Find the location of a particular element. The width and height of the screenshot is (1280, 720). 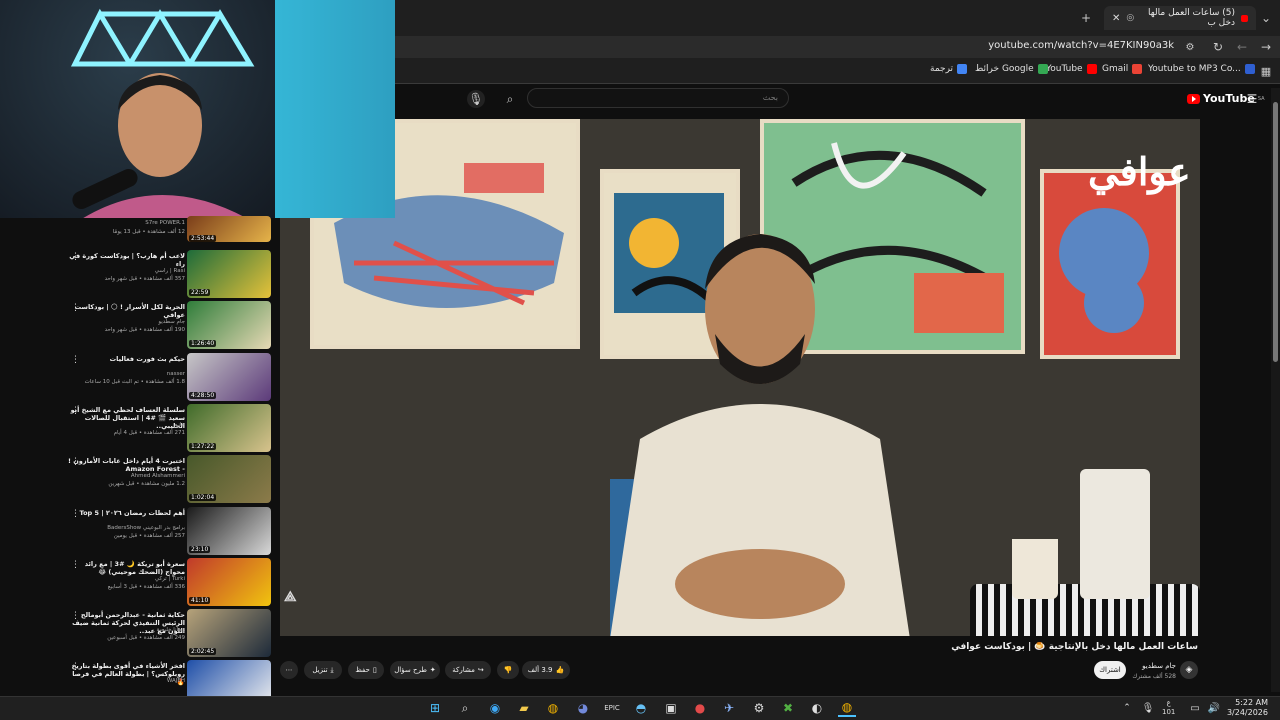

channel-name: جام سطديو is located at coordinates (1159, 666).